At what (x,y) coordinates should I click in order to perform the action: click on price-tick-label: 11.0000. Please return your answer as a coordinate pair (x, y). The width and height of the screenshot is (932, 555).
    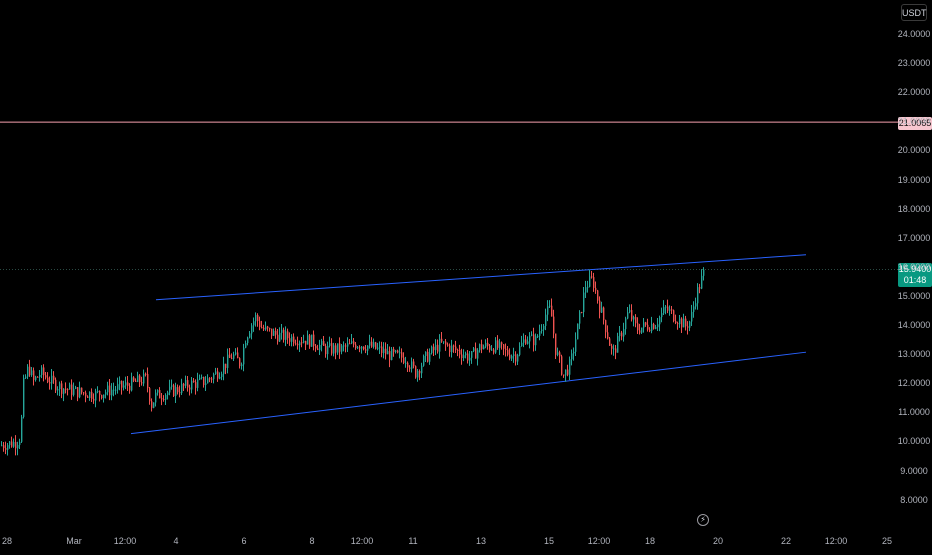
    Looking at the image, I should click on (914, 412).